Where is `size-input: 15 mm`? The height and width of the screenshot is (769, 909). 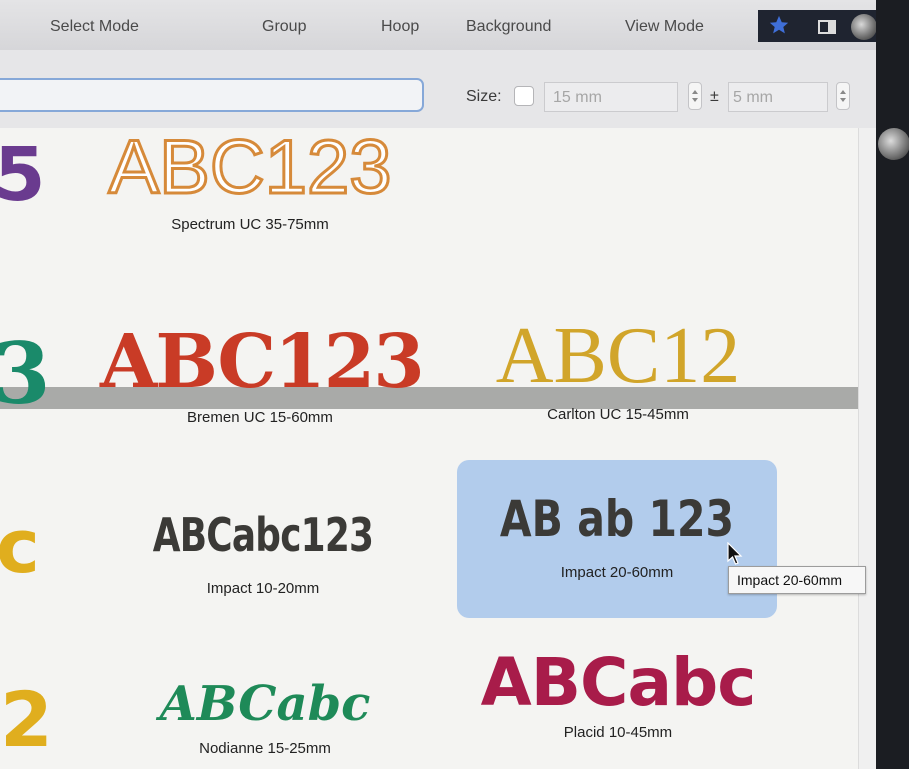 size-input: 15 mm is located at coordinates (611, 97).